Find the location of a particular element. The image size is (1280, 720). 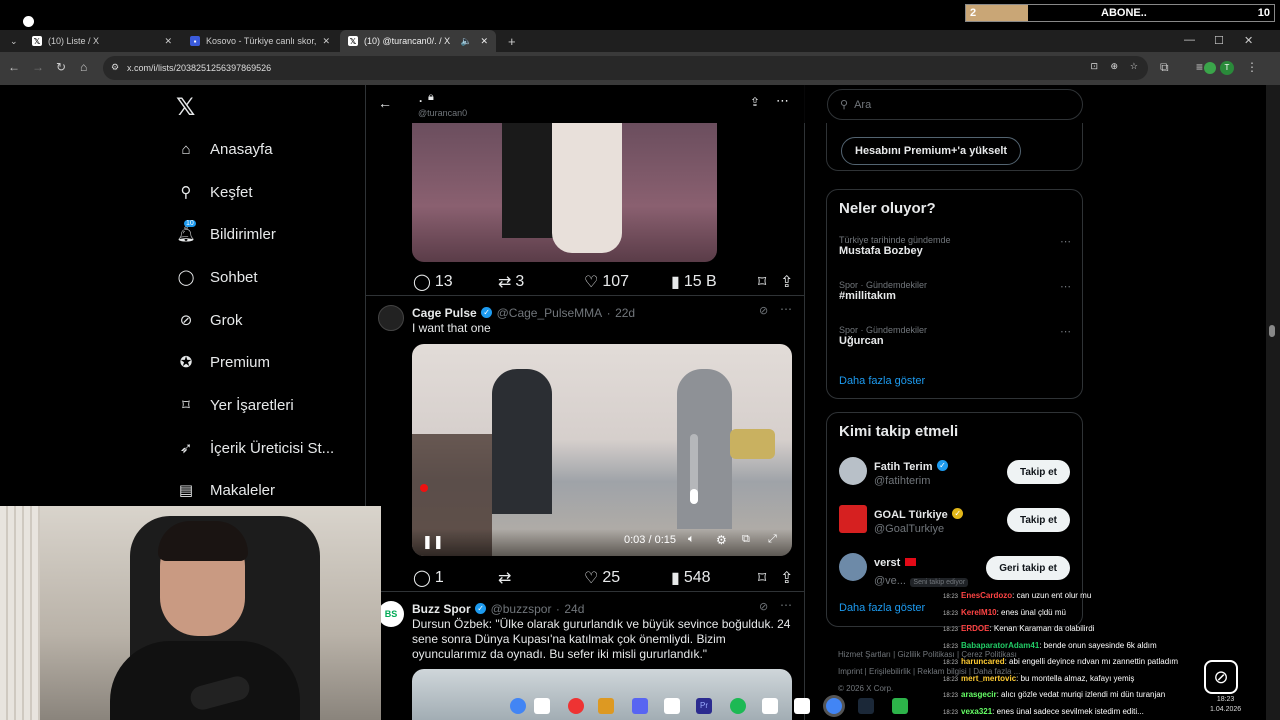

nav-articles: ▤ Makaleler is located at coordinates (225, 490).